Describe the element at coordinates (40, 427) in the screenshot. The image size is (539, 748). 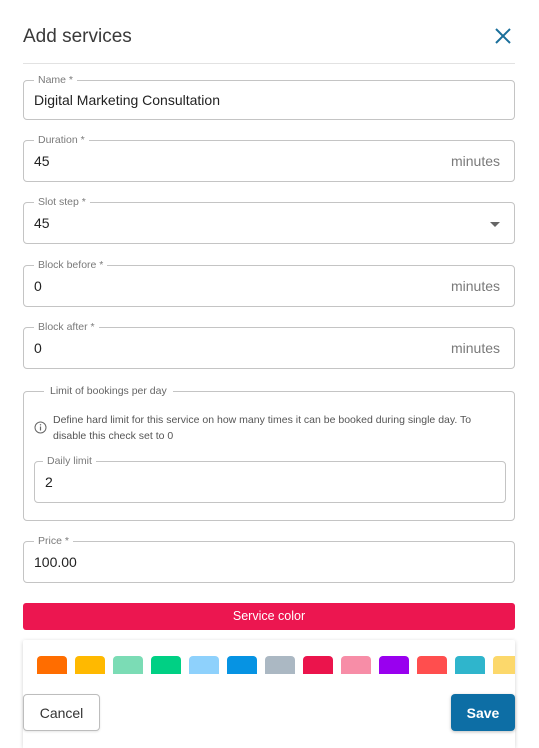
I see `info-icon` at that location.